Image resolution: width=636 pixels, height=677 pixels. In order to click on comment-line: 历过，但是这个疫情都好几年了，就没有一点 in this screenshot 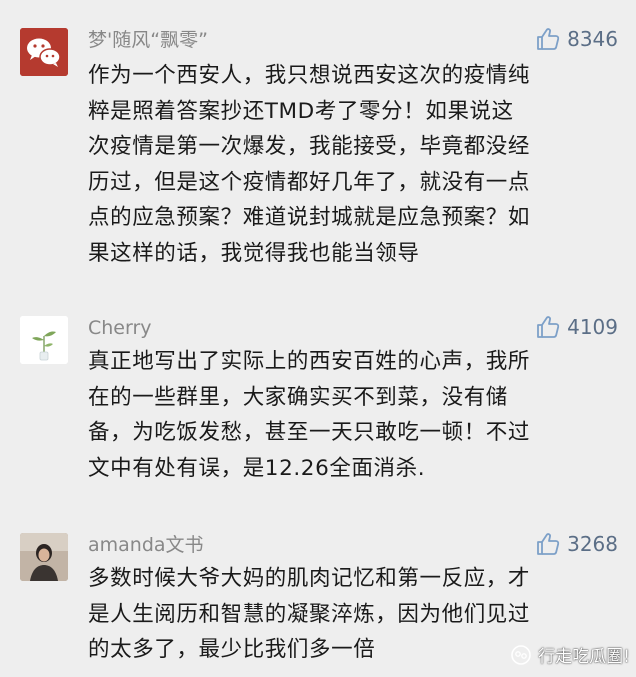, I will do `click(309, 182)`.